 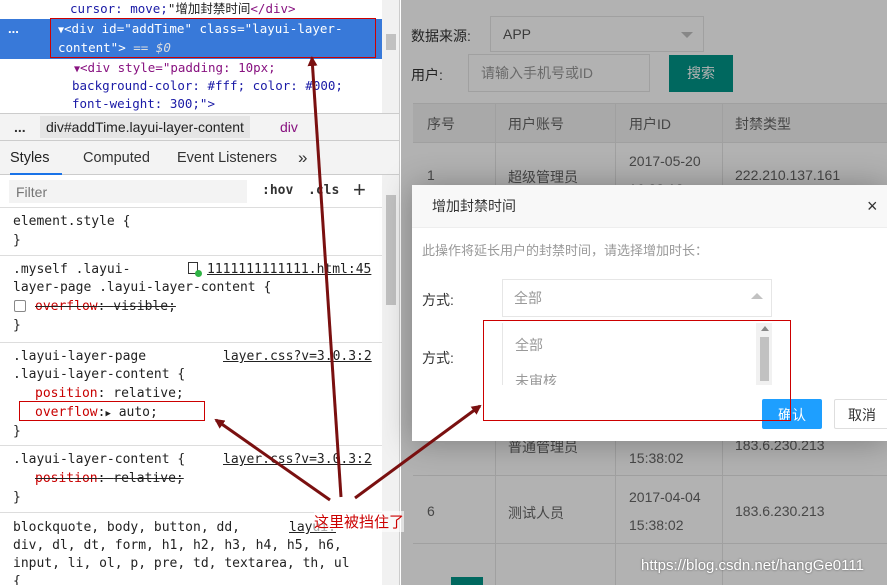 What do you see at coordinates (145, 127) in the screenshot?
I see `breadcrumb-node: div#addTime.layui-layer-content` at bounding box center [145, 127].